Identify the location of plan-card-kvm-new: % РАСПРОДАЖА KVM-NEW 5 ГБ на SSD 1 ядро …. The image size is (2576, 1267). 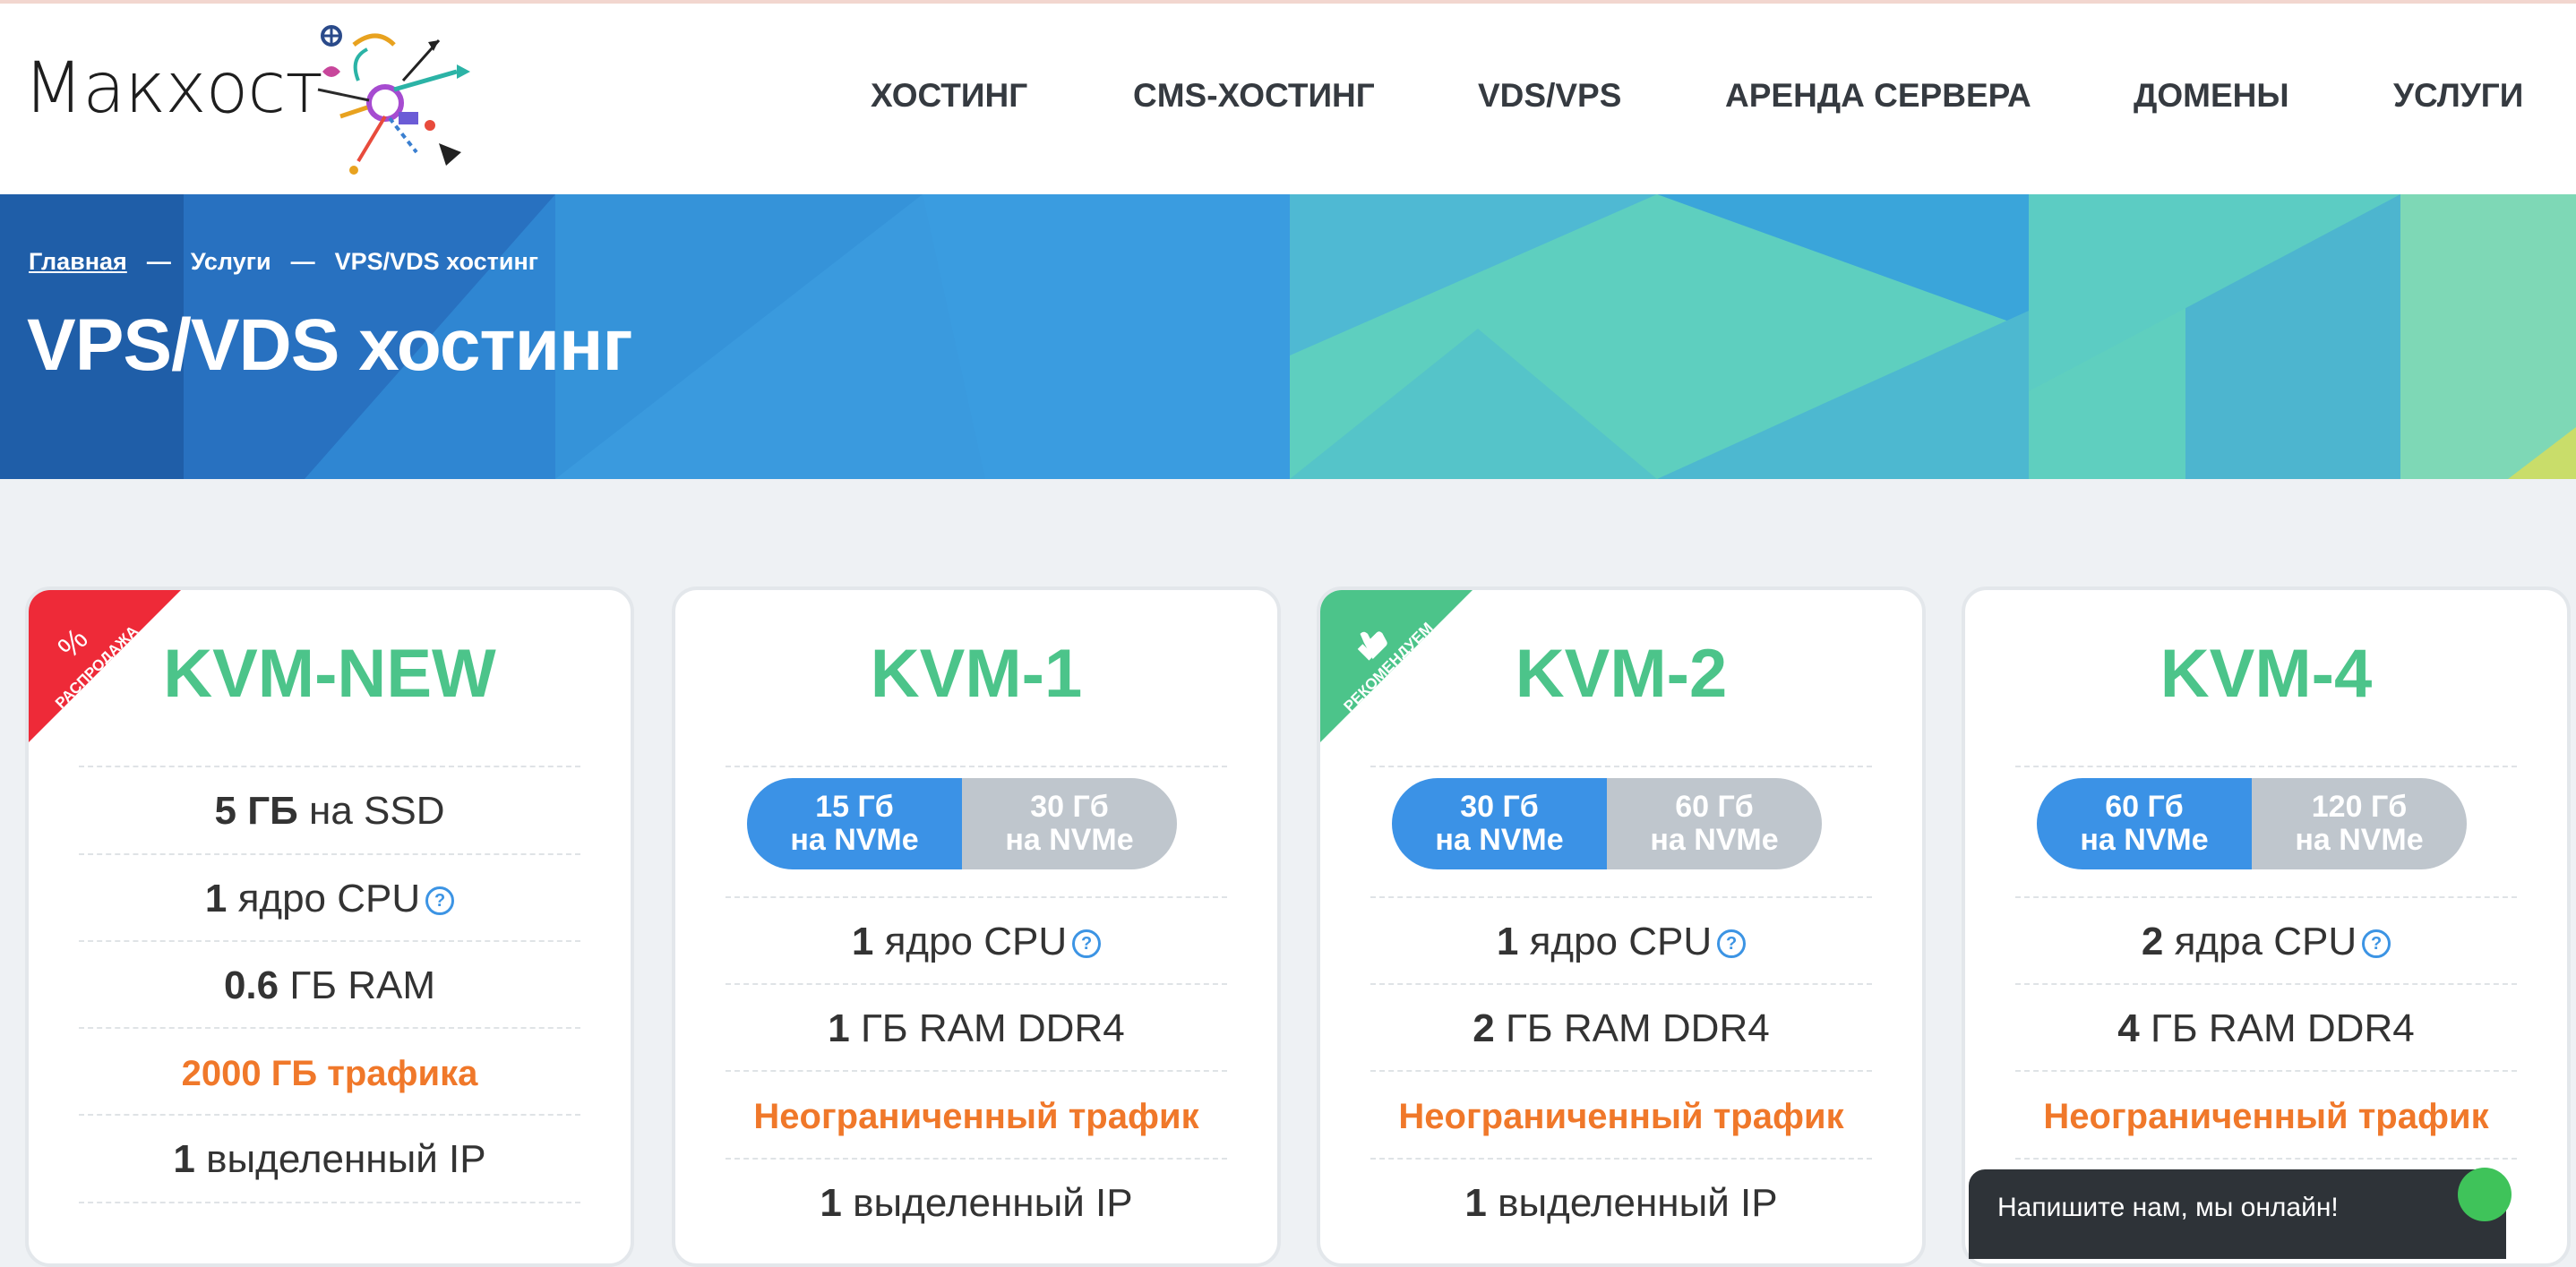
(329, 926).